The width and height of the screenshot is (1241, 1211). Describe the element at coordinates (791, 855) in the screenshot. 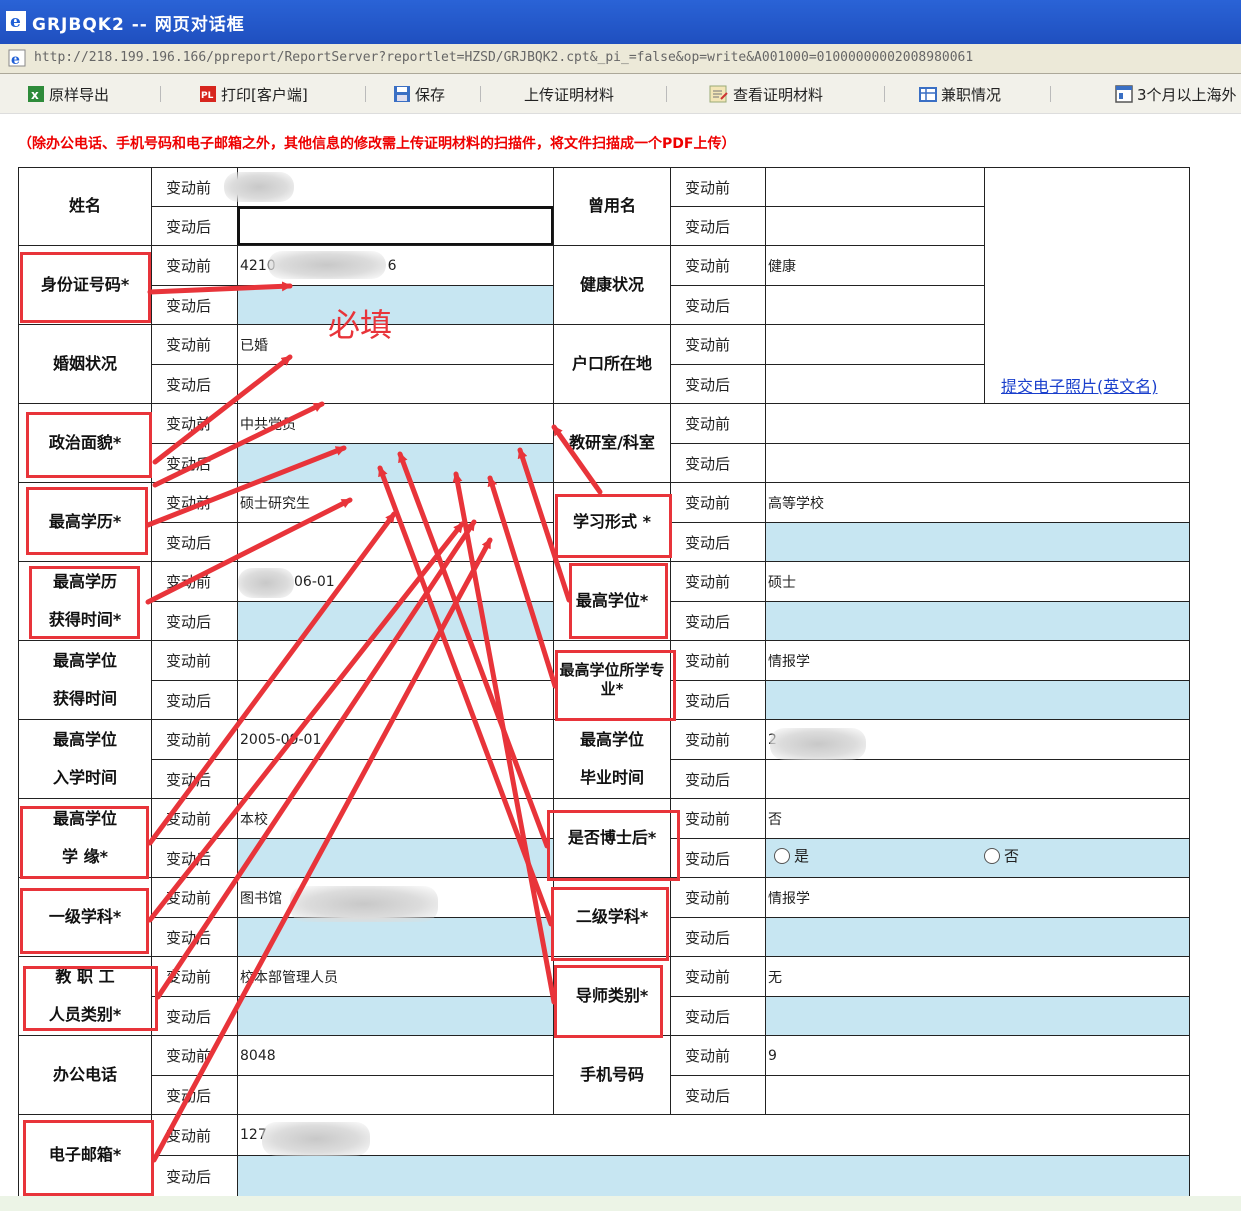

I see `postdoc-yes-radio: 是` at that location.